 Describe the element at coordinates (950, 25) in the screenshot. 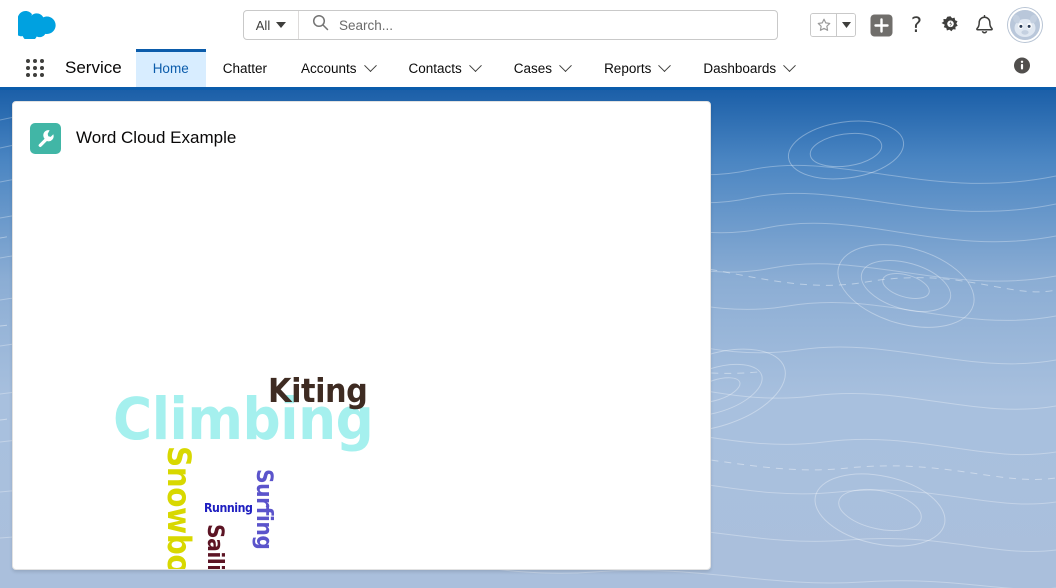

I see `setup-gear-icon` at that location.